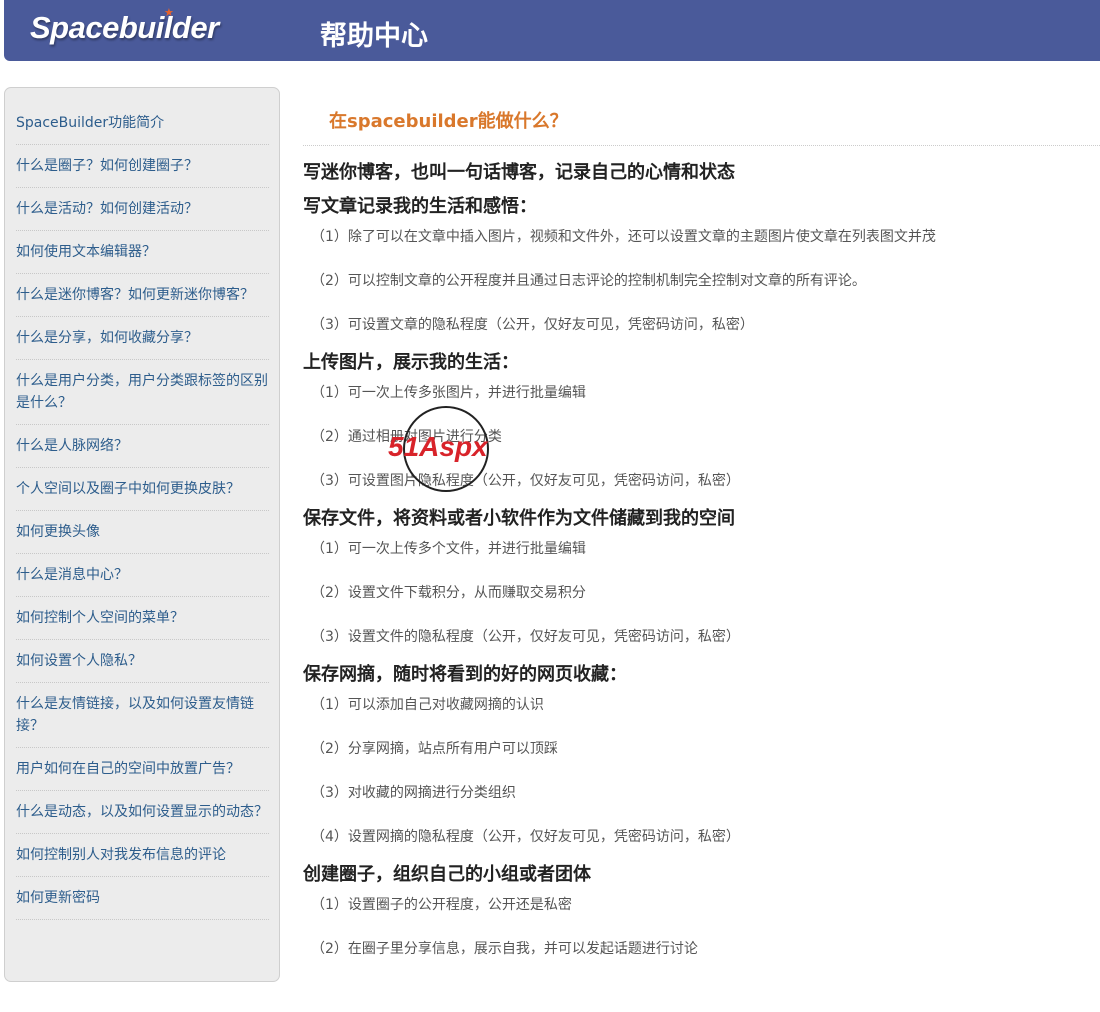 The height and width of the screenshot is (1012, 1100). I want to click on section-title: 保存文件，将资料或者小软件作为文件储藏到我的空间, so click(519, 518).